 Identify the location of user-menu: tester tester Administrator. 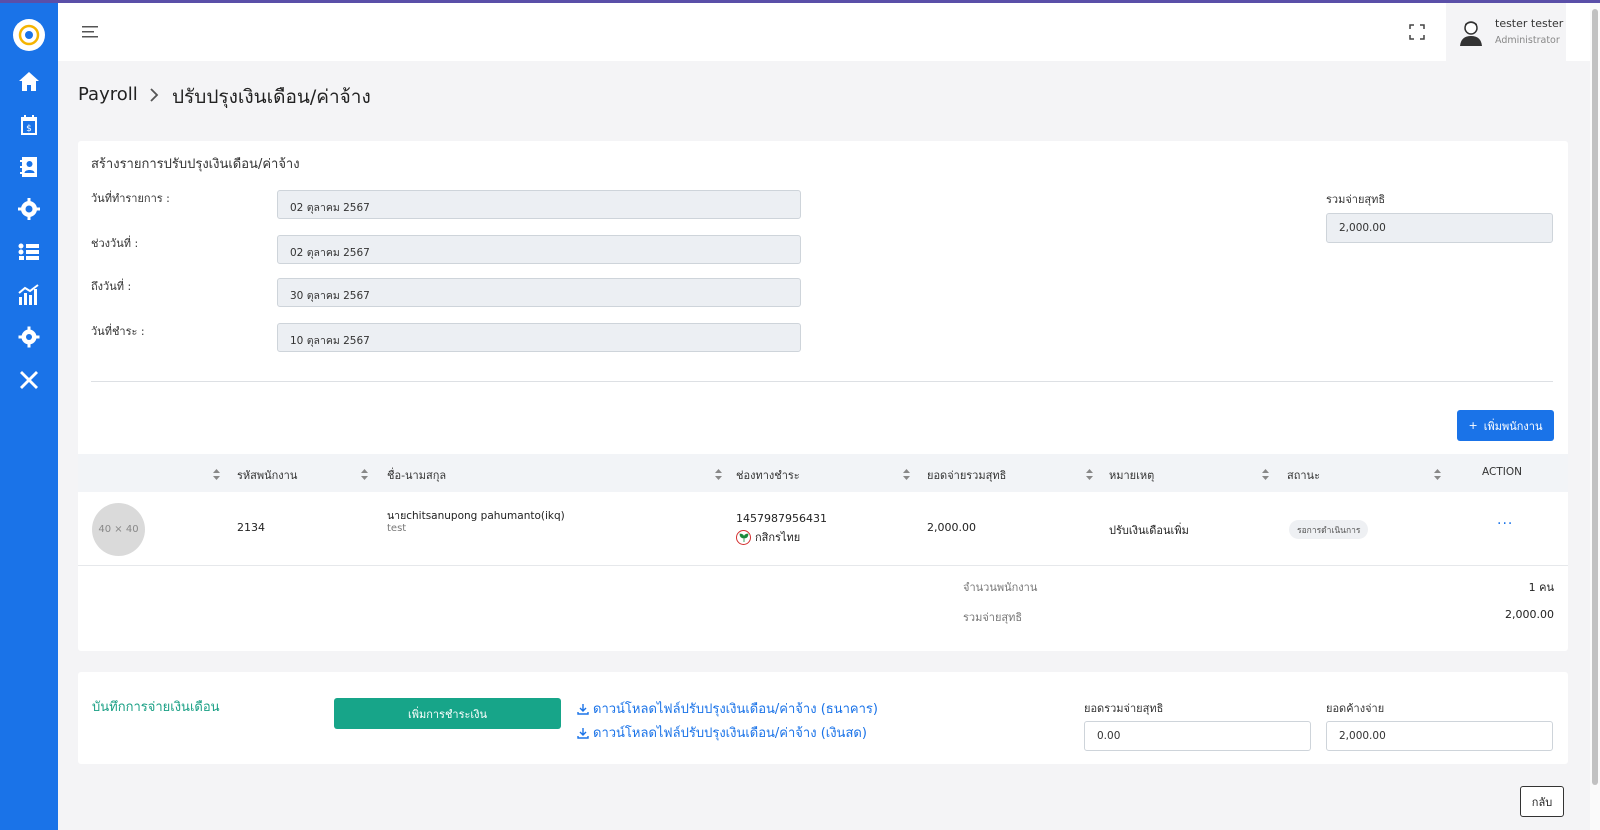
(1506, 32).